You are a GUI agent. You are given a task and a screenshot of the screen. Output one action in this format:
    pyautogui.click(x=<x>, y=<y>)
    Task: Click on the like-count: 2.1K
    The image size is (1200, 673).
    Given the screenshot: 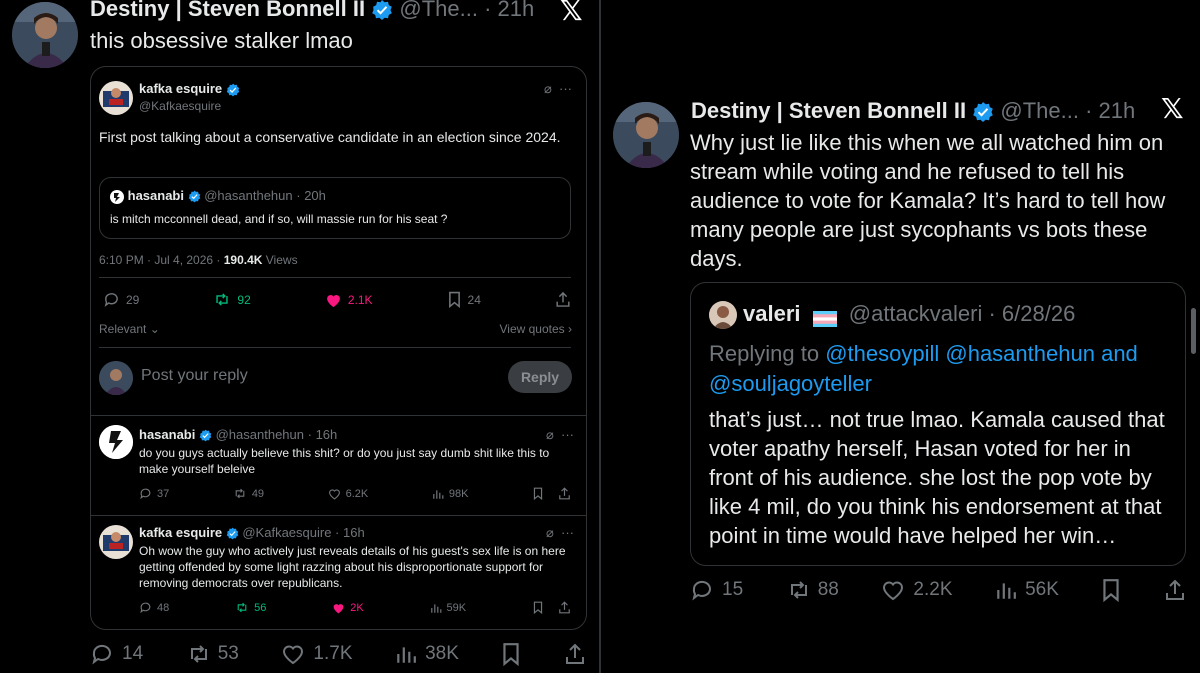 What is the action you would take?
    pyautogui.click(x=360, y=299)
    